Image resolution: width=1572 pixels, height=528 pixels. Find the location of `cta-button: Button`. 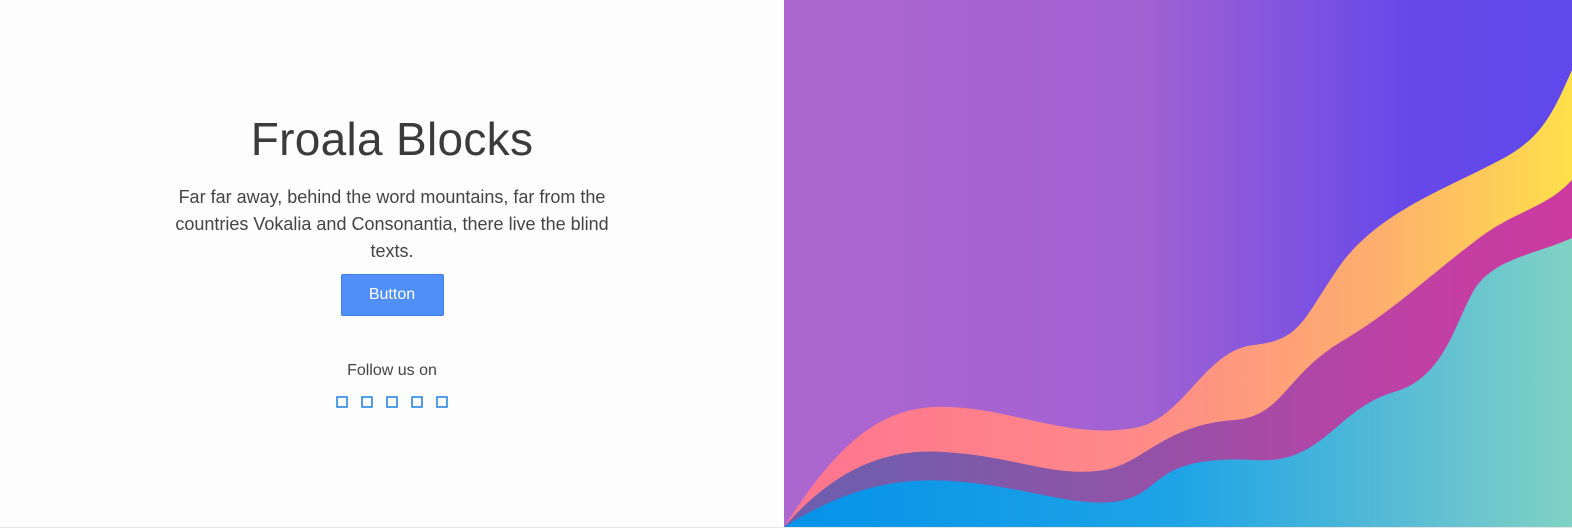

cta-button: Button is located at coordinates (392, 295).